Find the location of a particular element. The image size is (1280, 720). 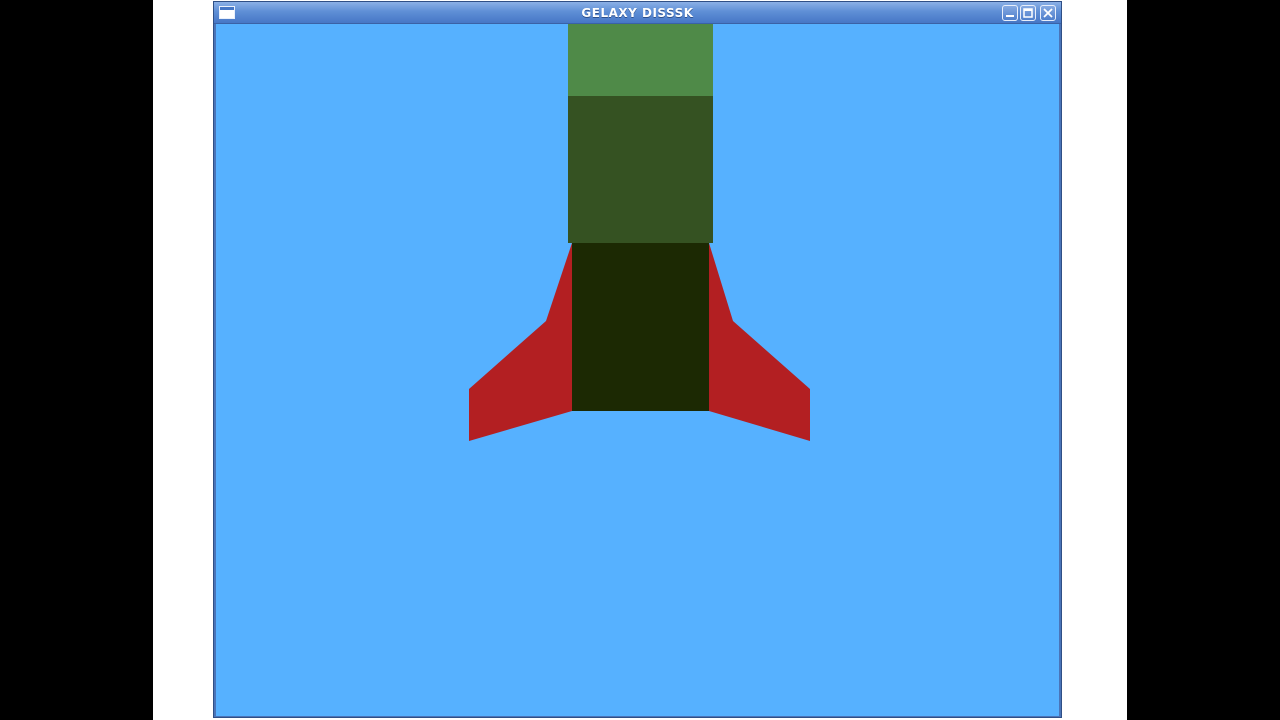

close-icon is located at coordinates (1048, 13).